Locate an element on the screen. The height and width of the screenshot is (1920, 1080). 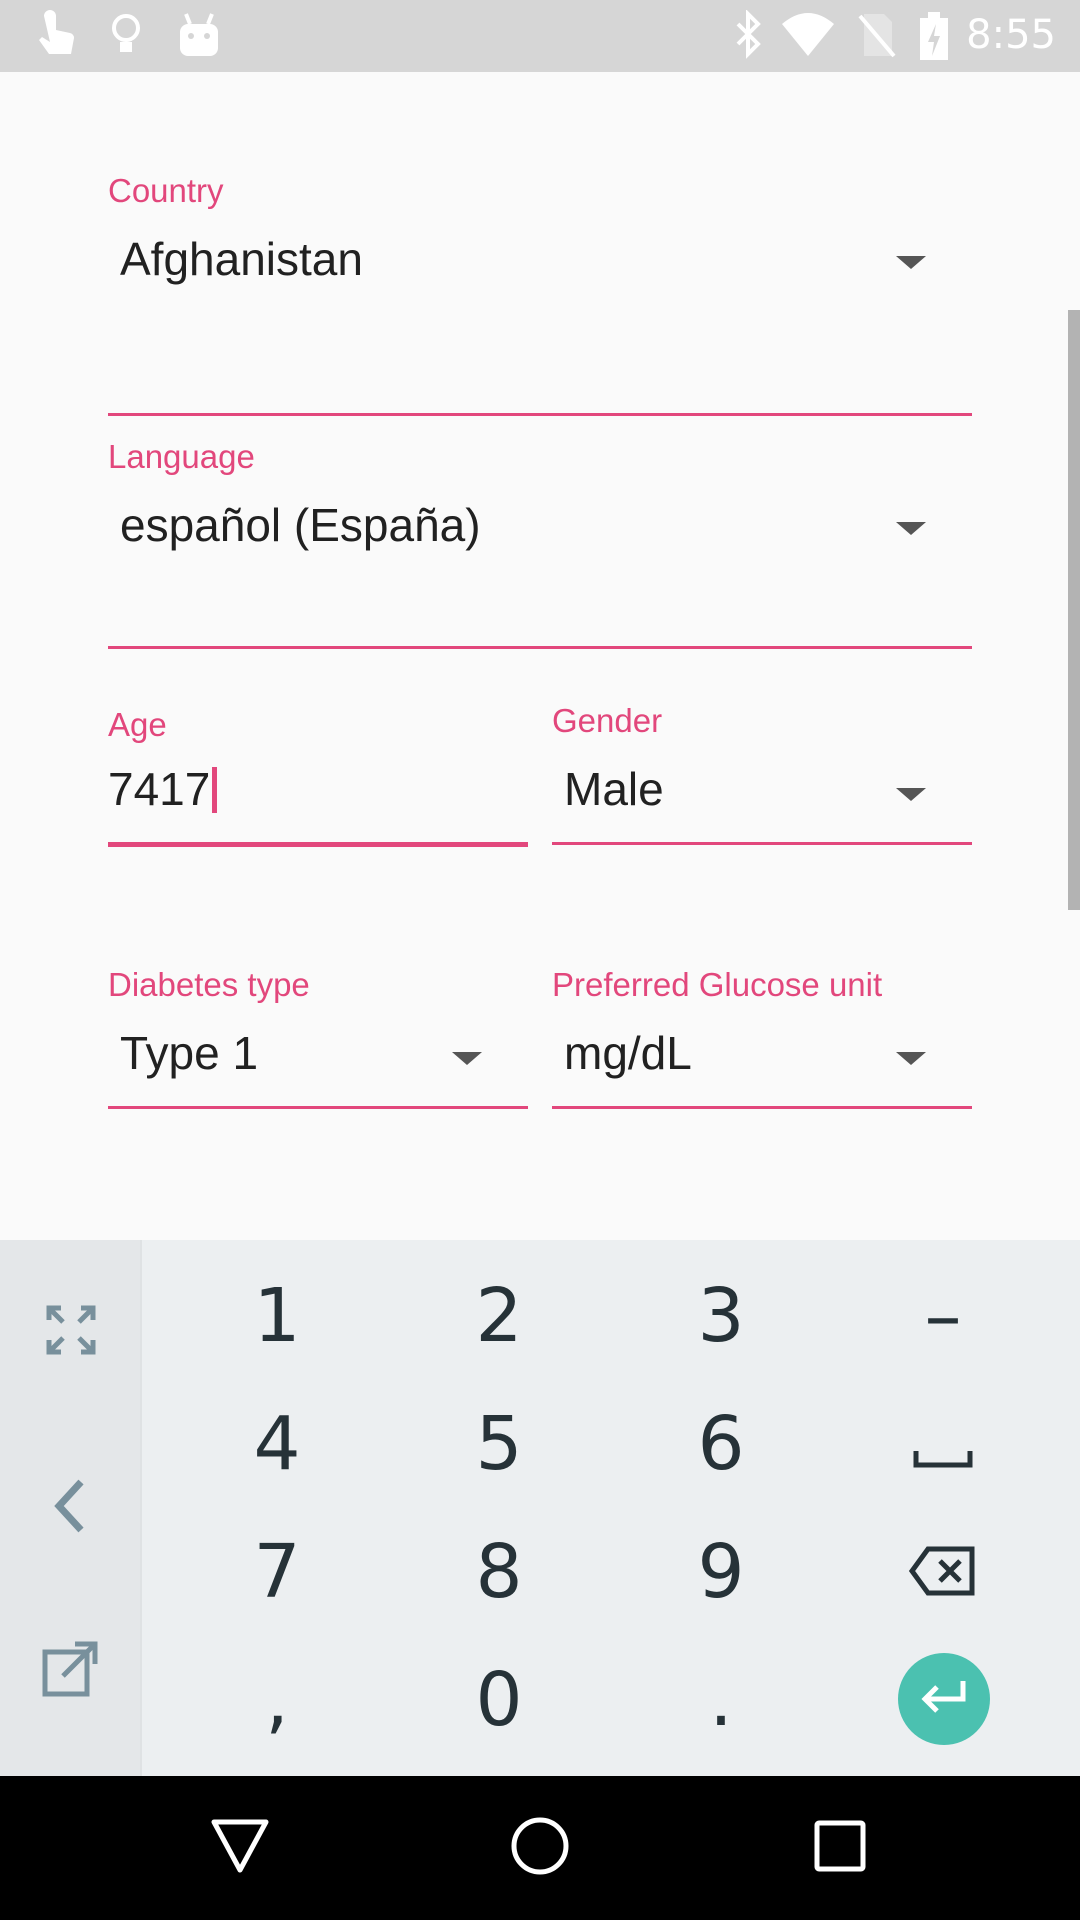
fullscreen-icon is located at coordinates (71, 1332).